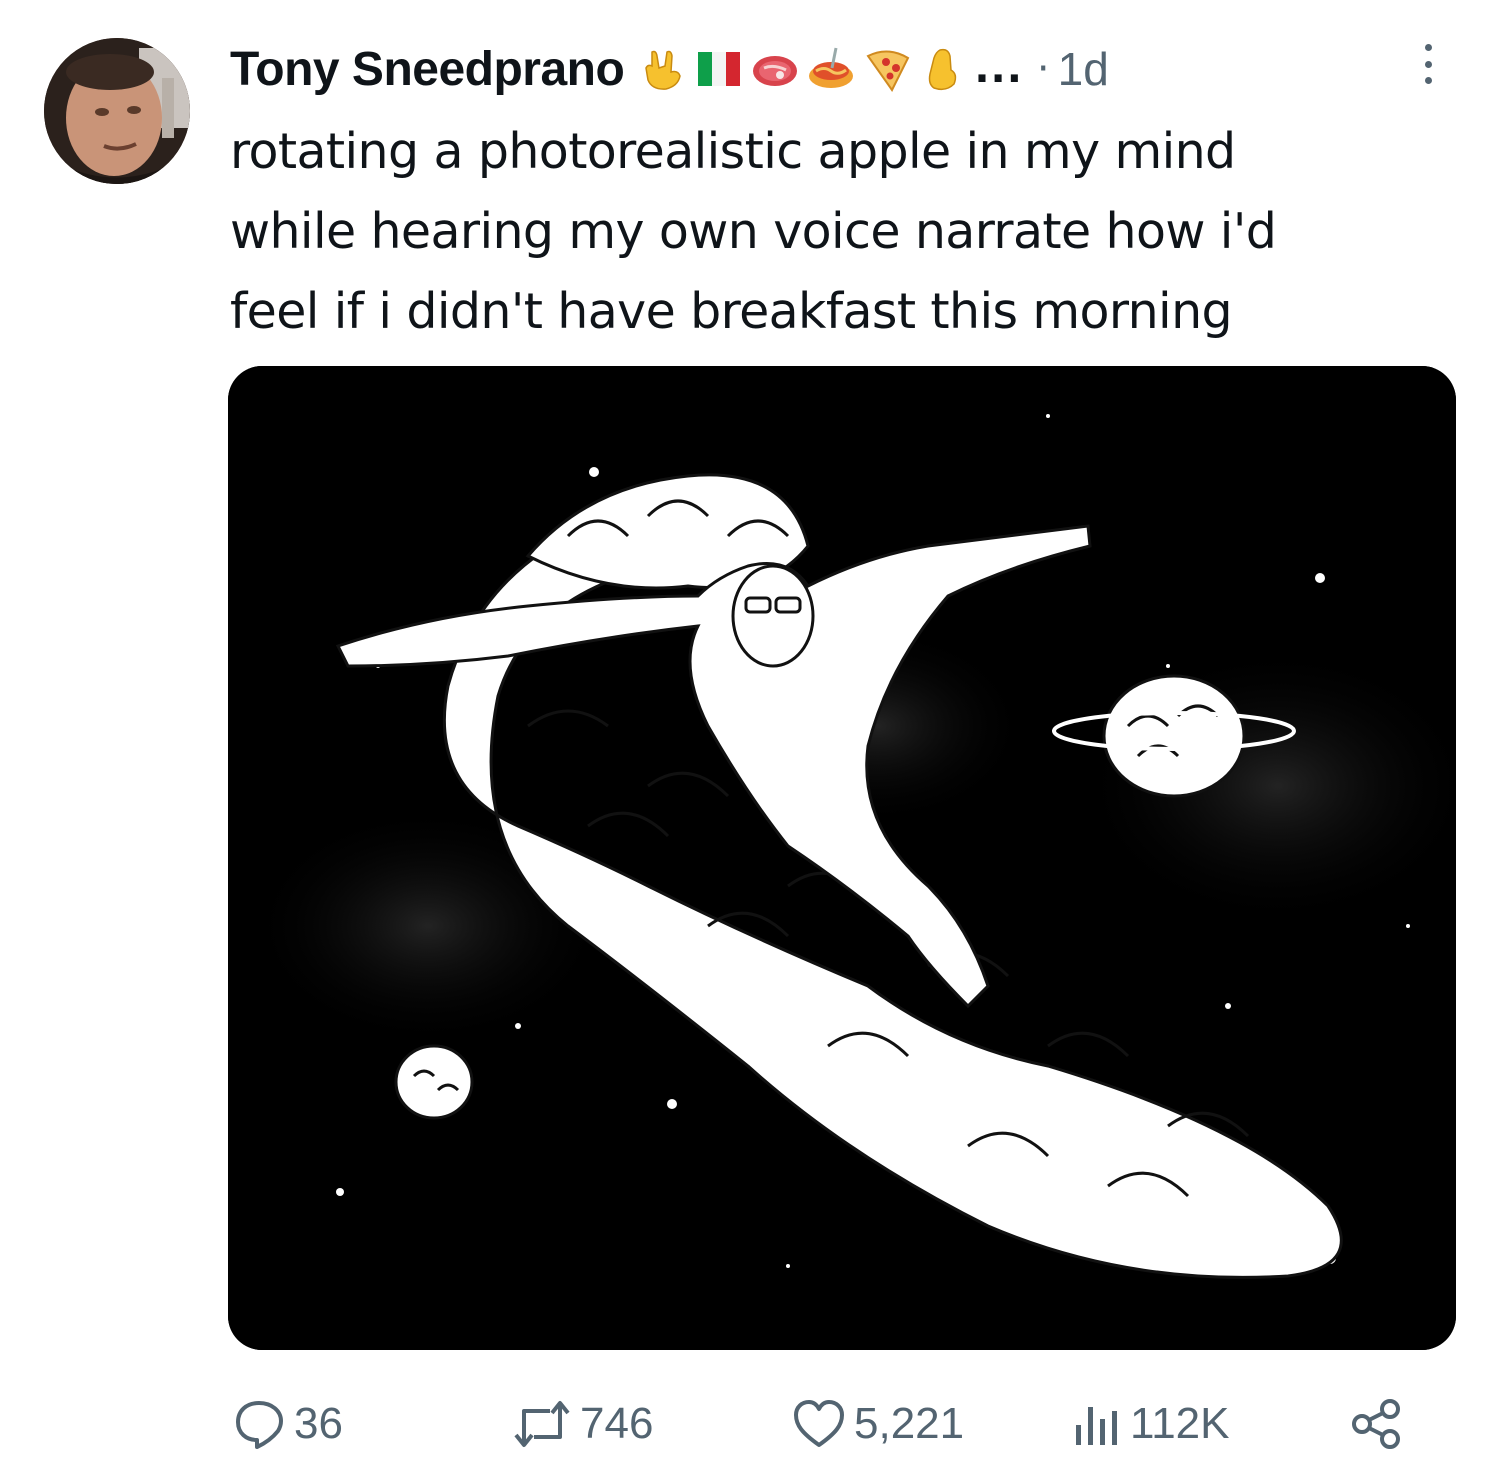  What do you see at coordinates (1096, 1426) in the screenshot?
I see `views-chart-icon` at bounding box center [1096, 1426].